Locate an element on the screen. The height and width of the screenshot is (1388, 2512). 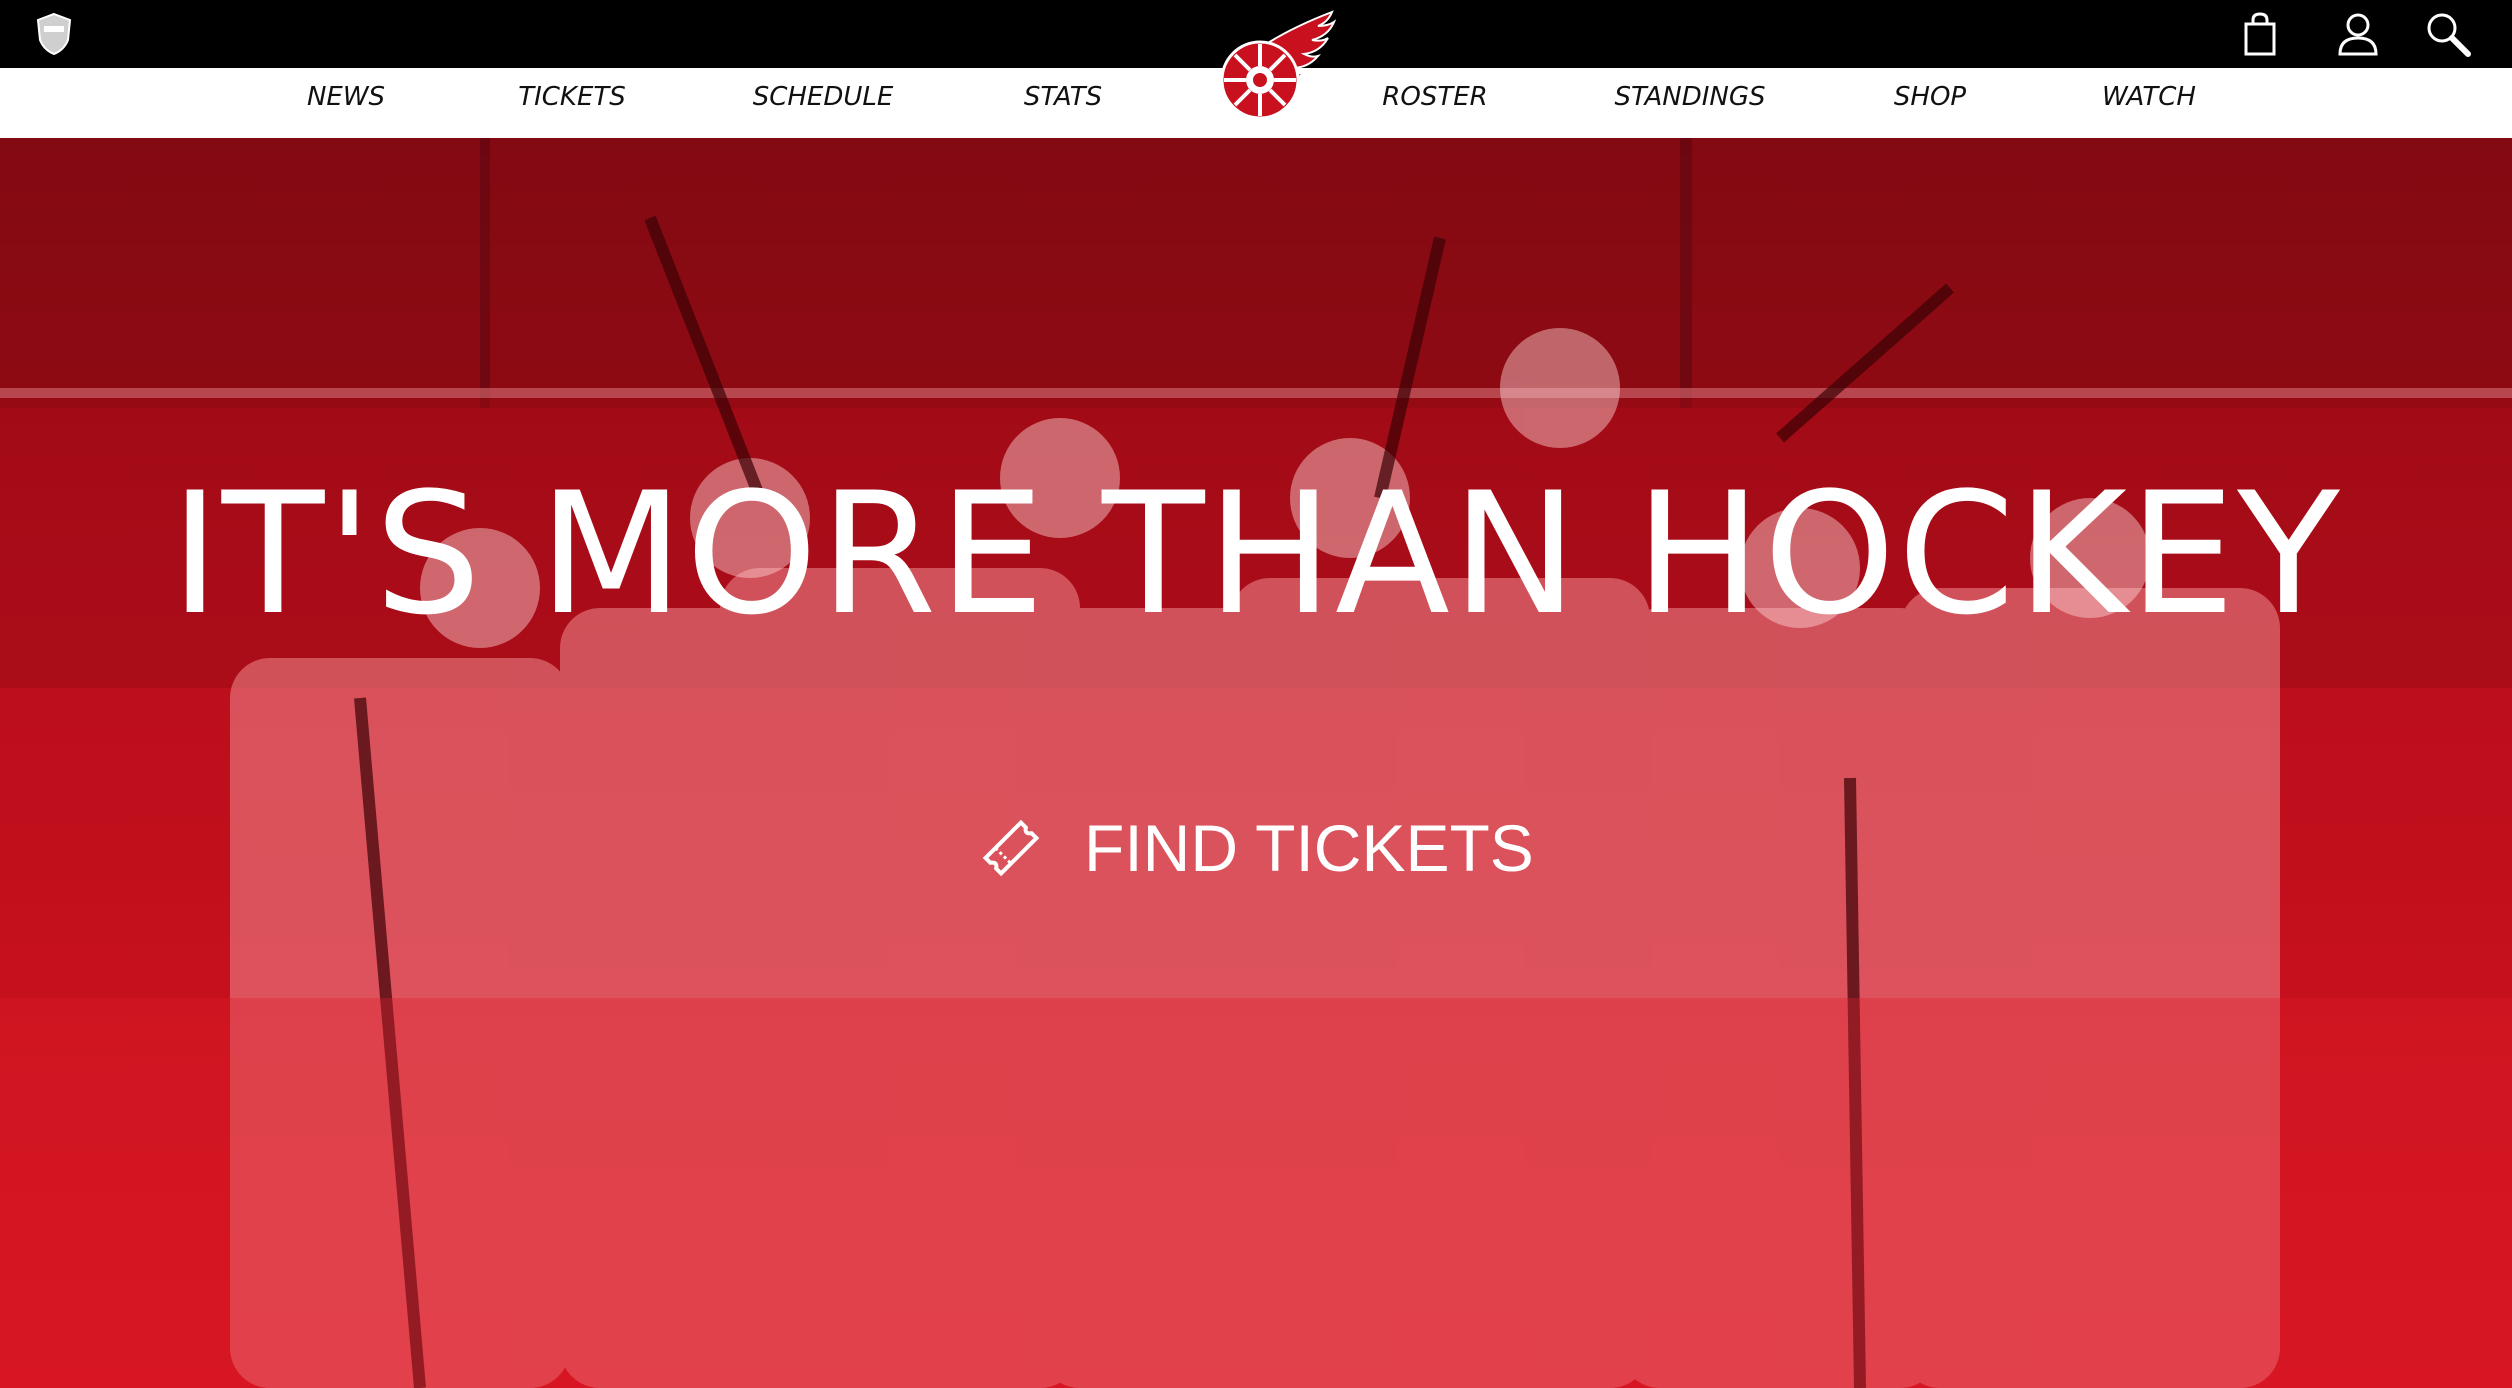
search-icon is located at coordinates (2448, 34).